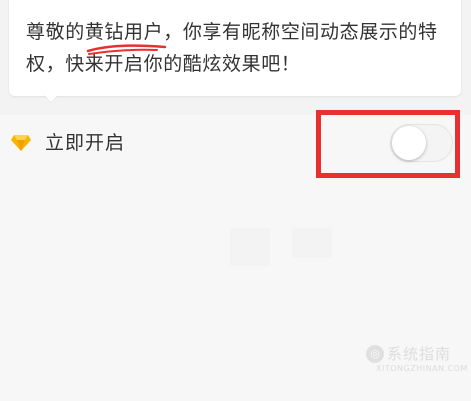 Image resolution: width=471 pixels, height=401 pixels. I want to click on watermark-url: XITONGZHINAN.COM, so click(422, 368).